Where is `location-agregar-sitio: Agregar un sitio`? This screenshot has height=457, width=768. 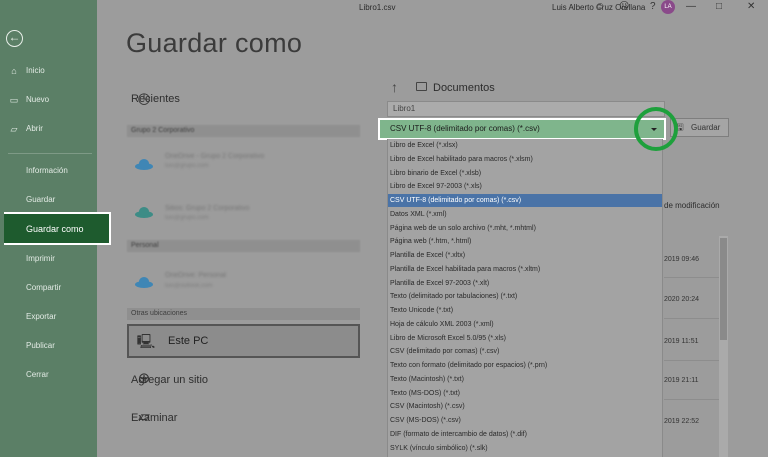
location-agregar-sitio: Agregar un sitio is located at coordinates (169, 380).